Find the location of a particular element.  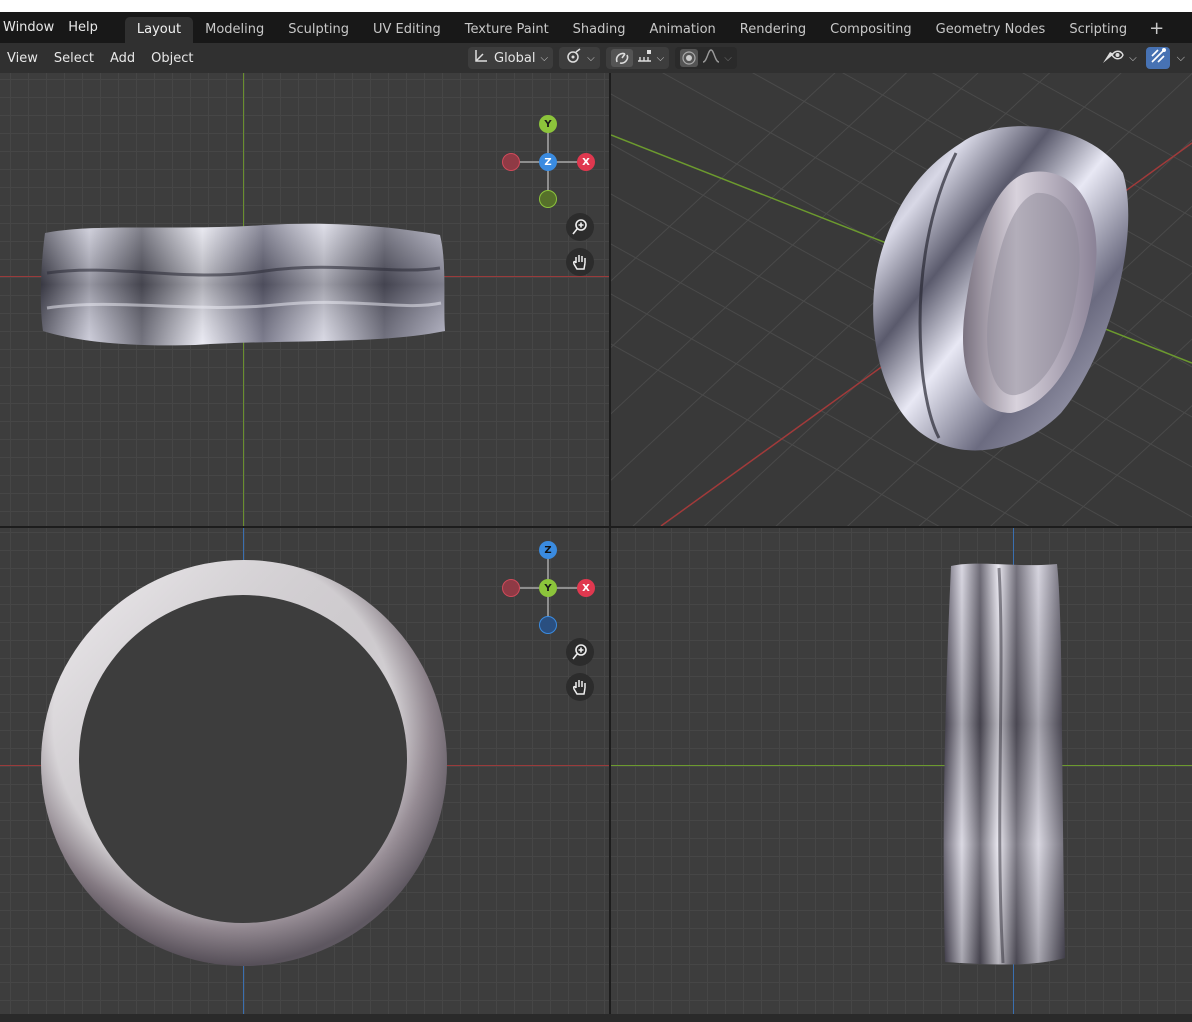

tab-shading: Shading is located at coordinates (599, 30).